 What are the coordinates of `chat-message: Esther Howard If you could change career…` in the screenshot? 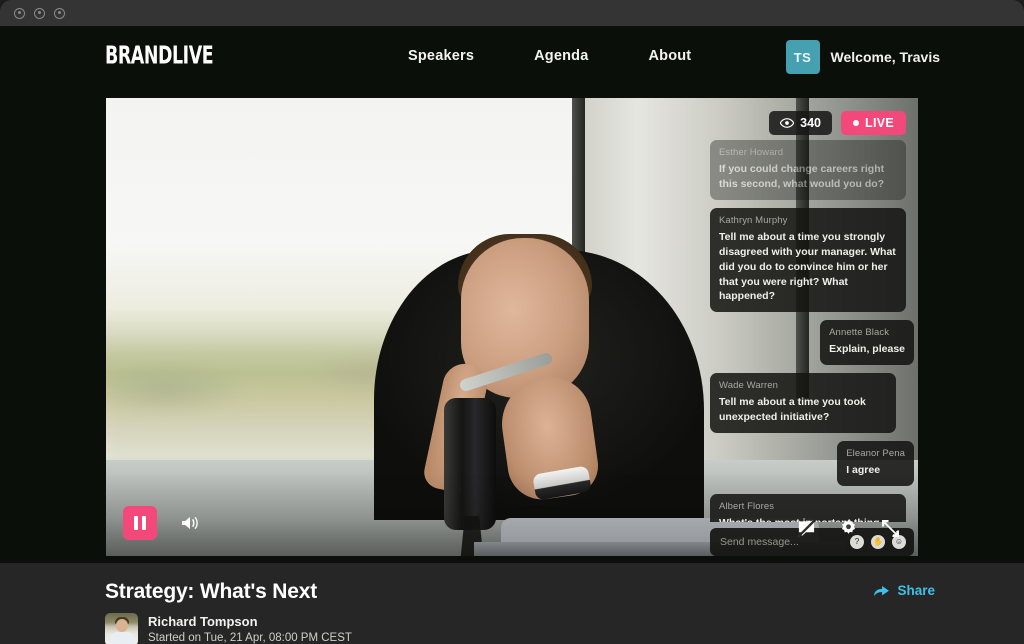 It's located at (808, 170).